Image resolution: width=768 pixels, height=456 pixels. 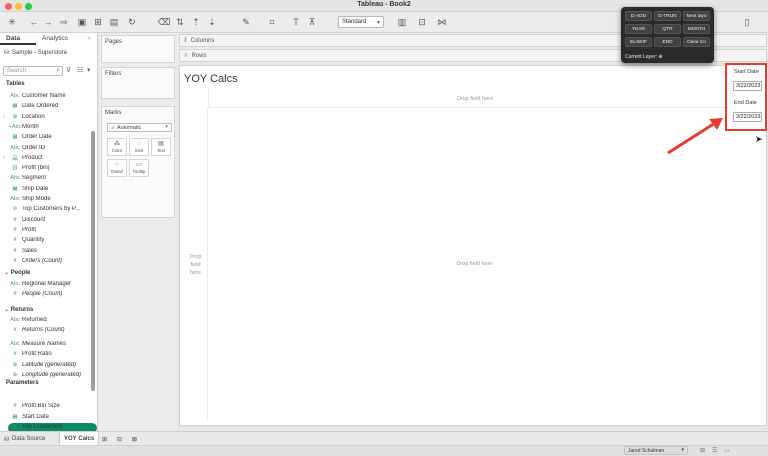 What do you see at coordinates (46, 148) in the screenshot?
I see `field-item: Abc Order ID` at bounding box center [46, 148].